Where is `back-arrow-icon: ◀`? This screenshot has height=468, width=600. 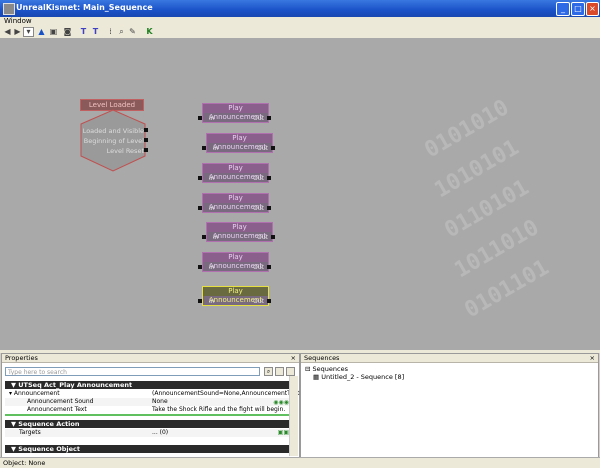 back-arrow-icon: ◀ is located at coordinates (7, 32).